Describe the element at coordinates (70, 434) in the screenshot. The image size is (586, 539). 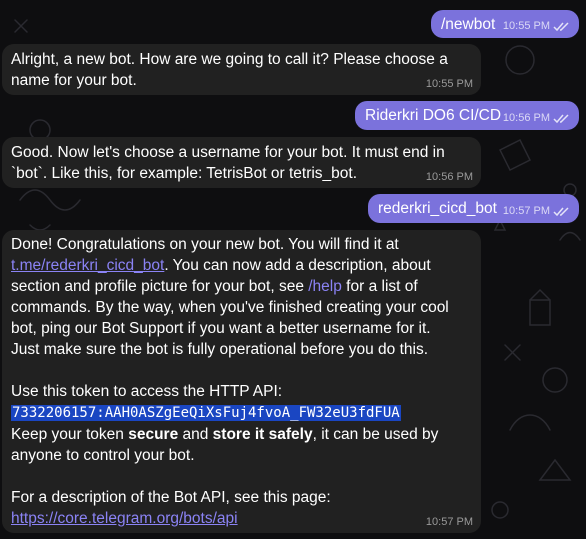
I see `message-text: Keep your token` at that location.